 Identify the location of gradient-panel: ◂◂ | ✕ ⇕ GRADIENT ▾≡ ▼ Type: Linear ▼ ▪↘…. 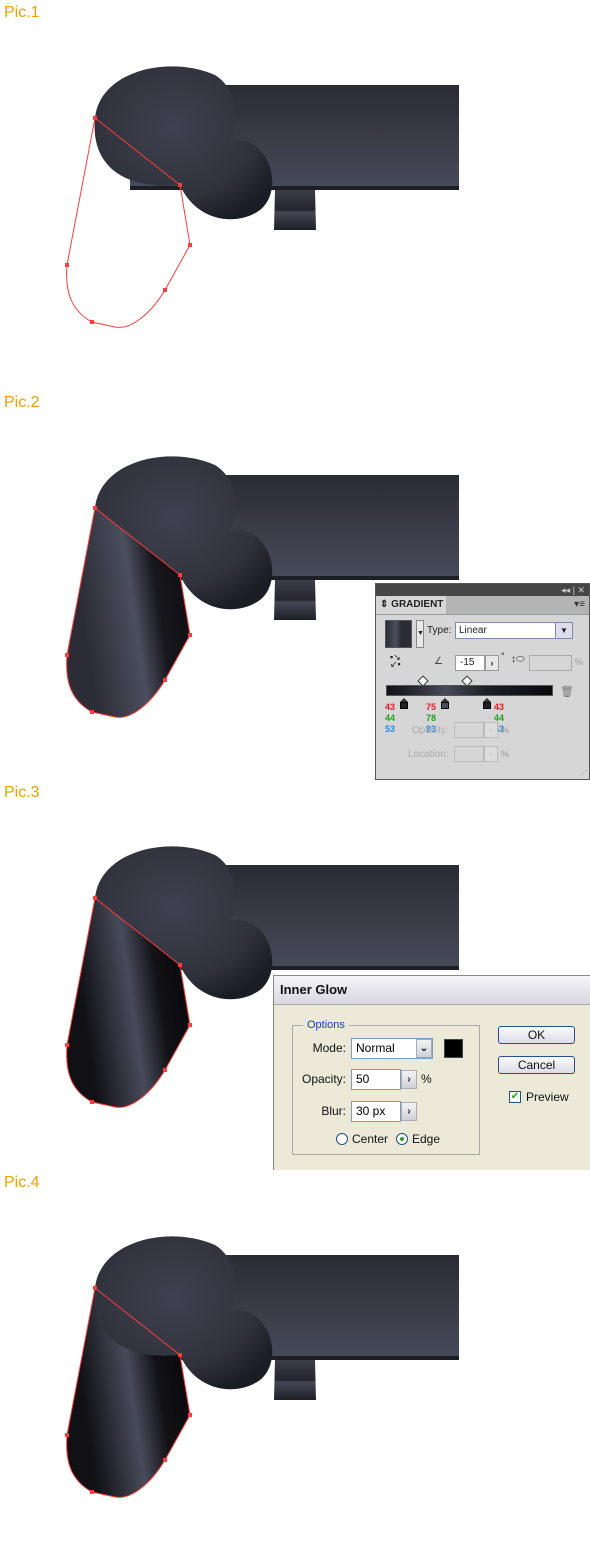
(482, 681).